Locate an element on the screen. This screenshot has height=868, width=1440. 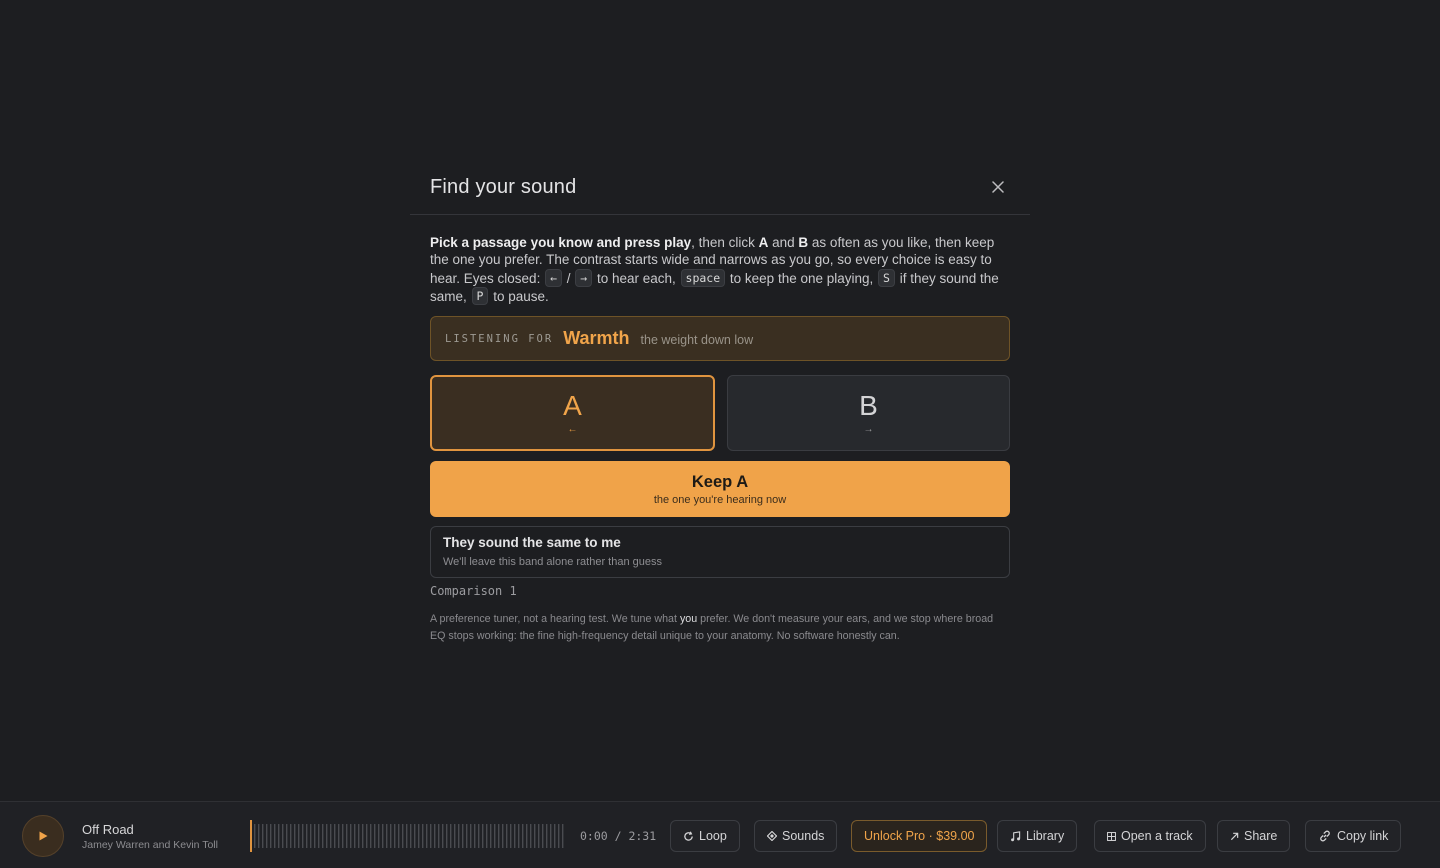
copy-link-button: Copy link is located at coordinates (1353, 836).